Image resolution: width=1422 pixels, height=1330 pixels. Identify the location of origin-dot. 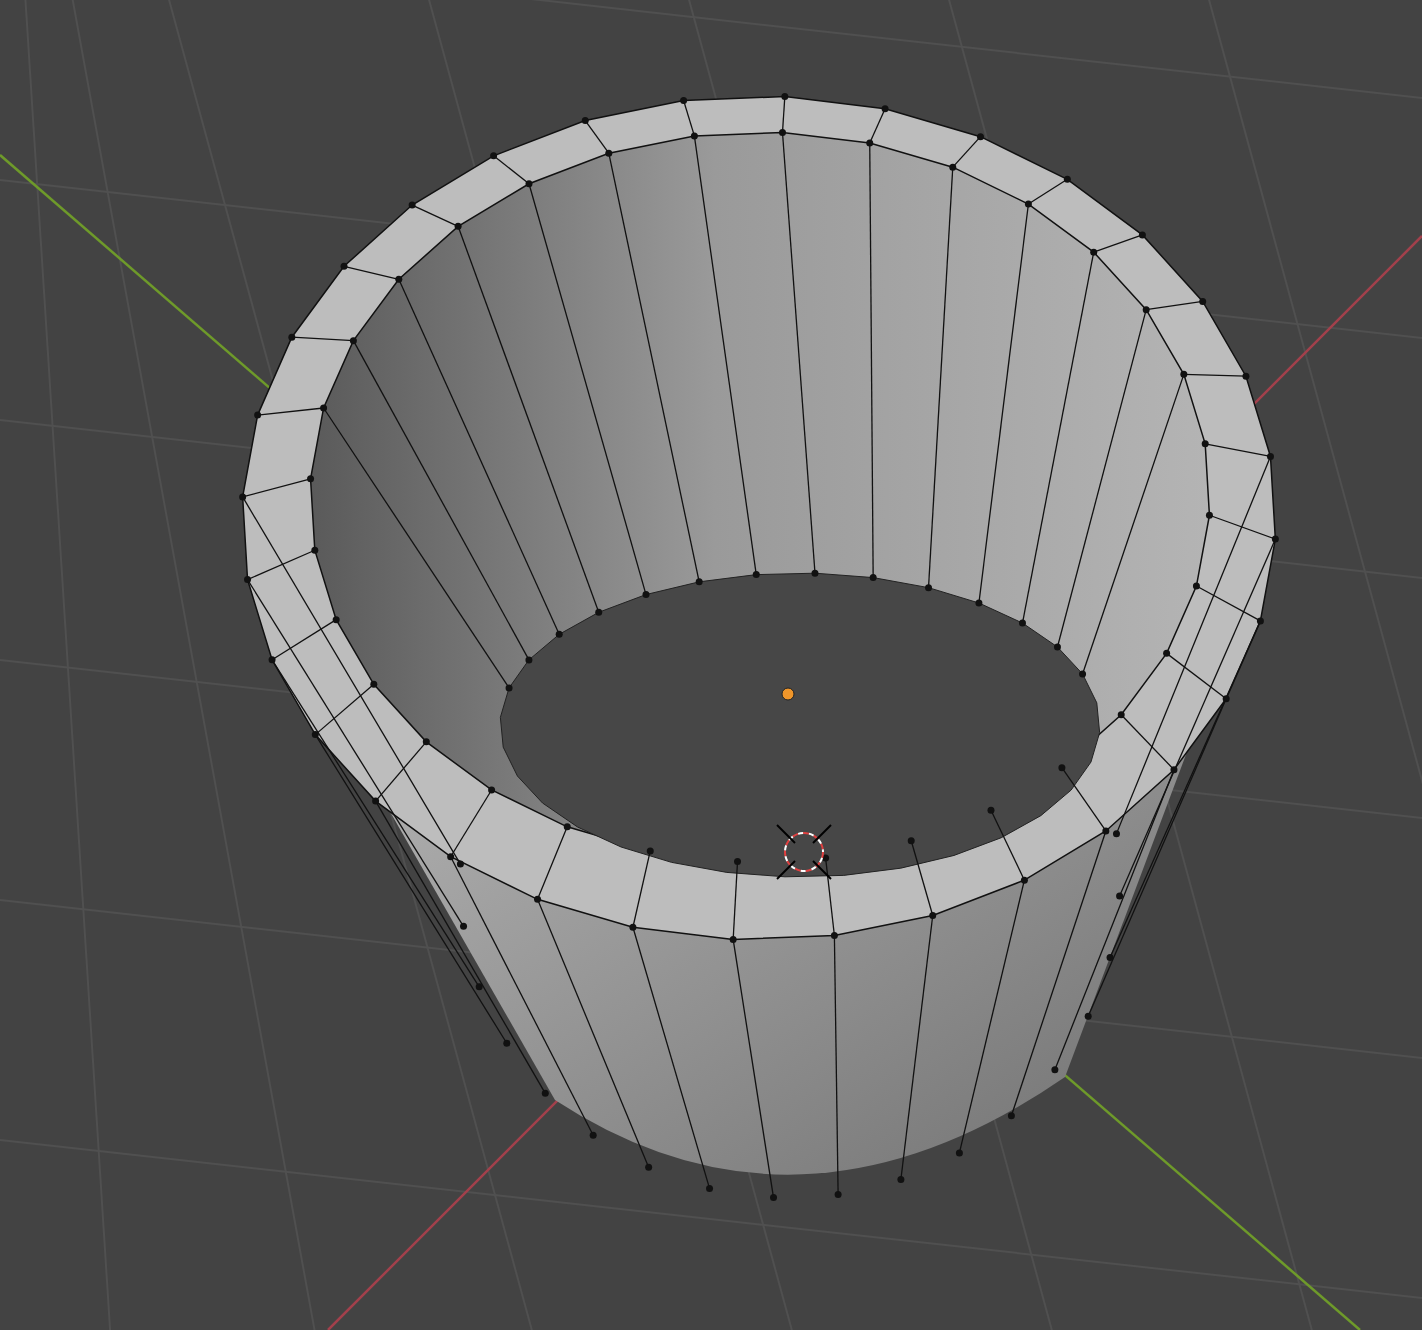
(788, 694).